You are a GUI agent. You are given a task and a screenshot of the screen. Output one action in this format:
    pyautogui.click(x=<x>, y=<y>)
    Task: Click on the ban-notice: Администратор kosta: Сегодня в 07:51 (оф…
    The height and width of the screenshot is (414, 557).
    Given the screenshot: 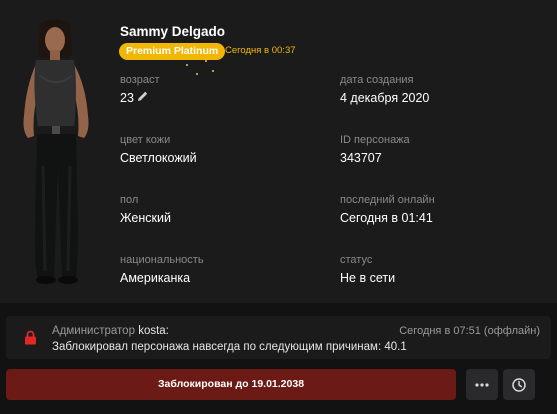 What is the action you would take?
    pyautogui.click(x=278, y=337)
    